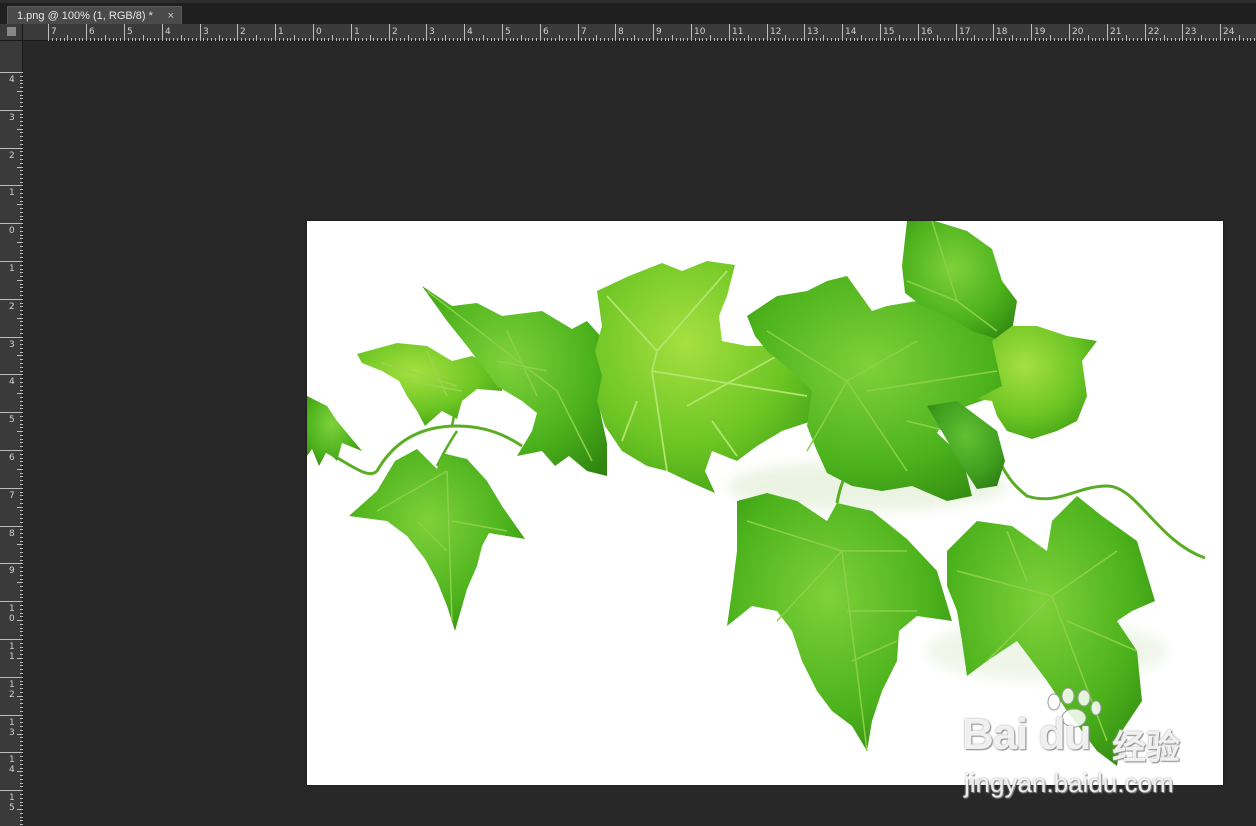  What do you see at coordinates (851, 32) in the screenshot?
I see `horizontal-ruler-label: 14` at bounding box center [851, 32].